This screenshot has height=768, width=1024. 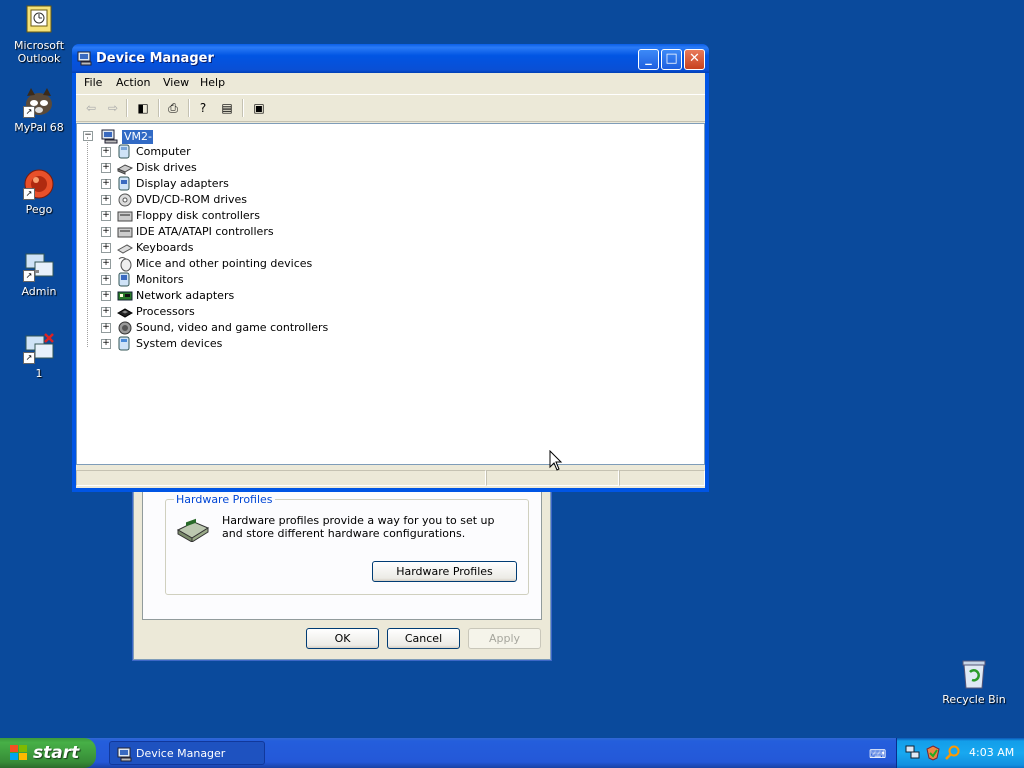 I want to click on tree-line, so click(x=87, y=242).